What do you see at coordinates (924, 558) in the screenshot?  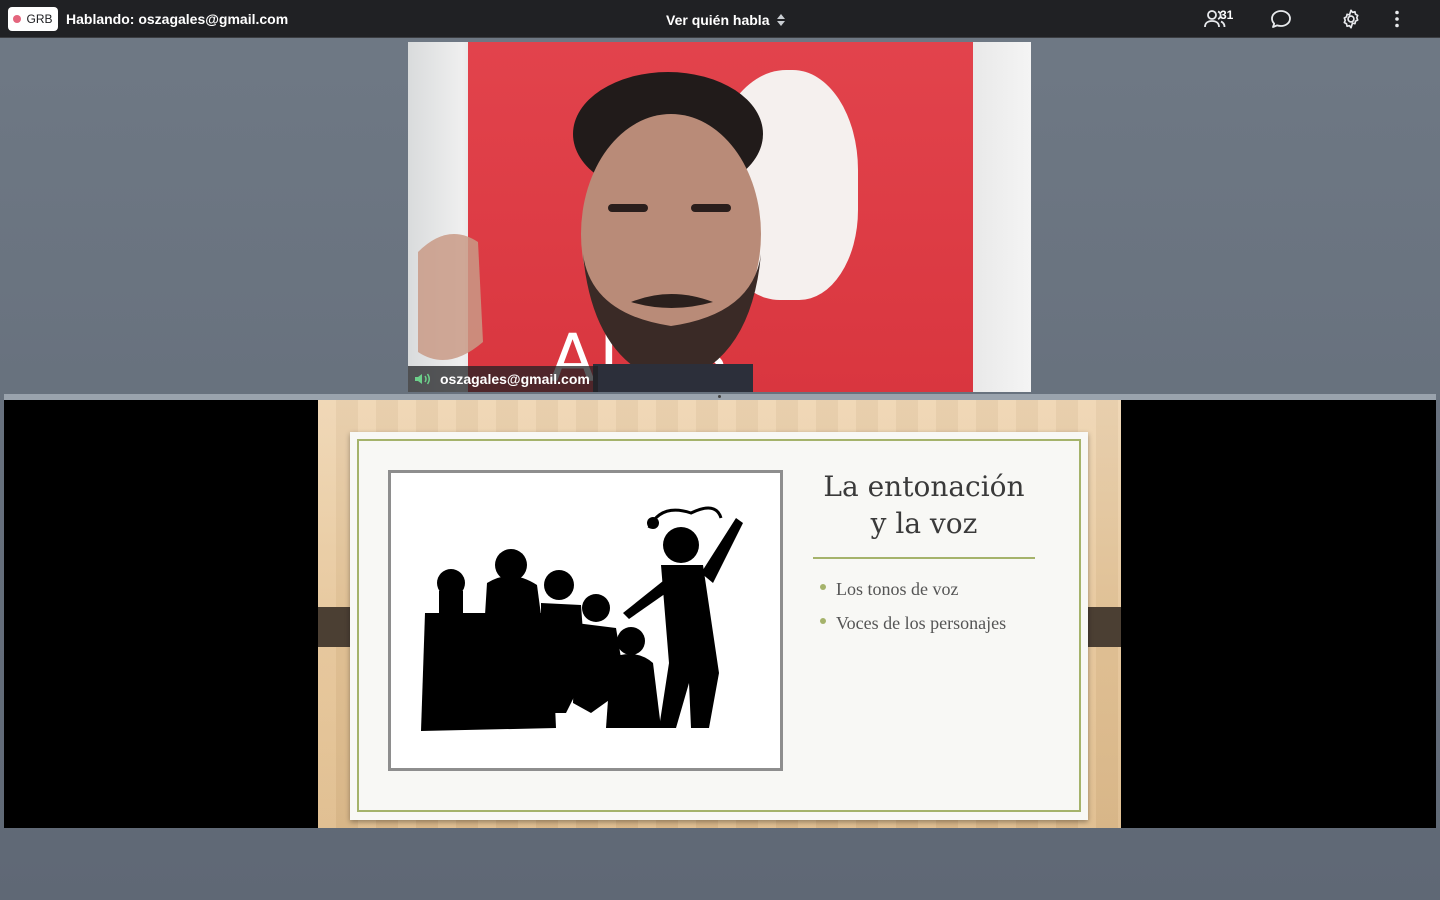 I see `slide-title-rule` at bounding box center [924, 558].